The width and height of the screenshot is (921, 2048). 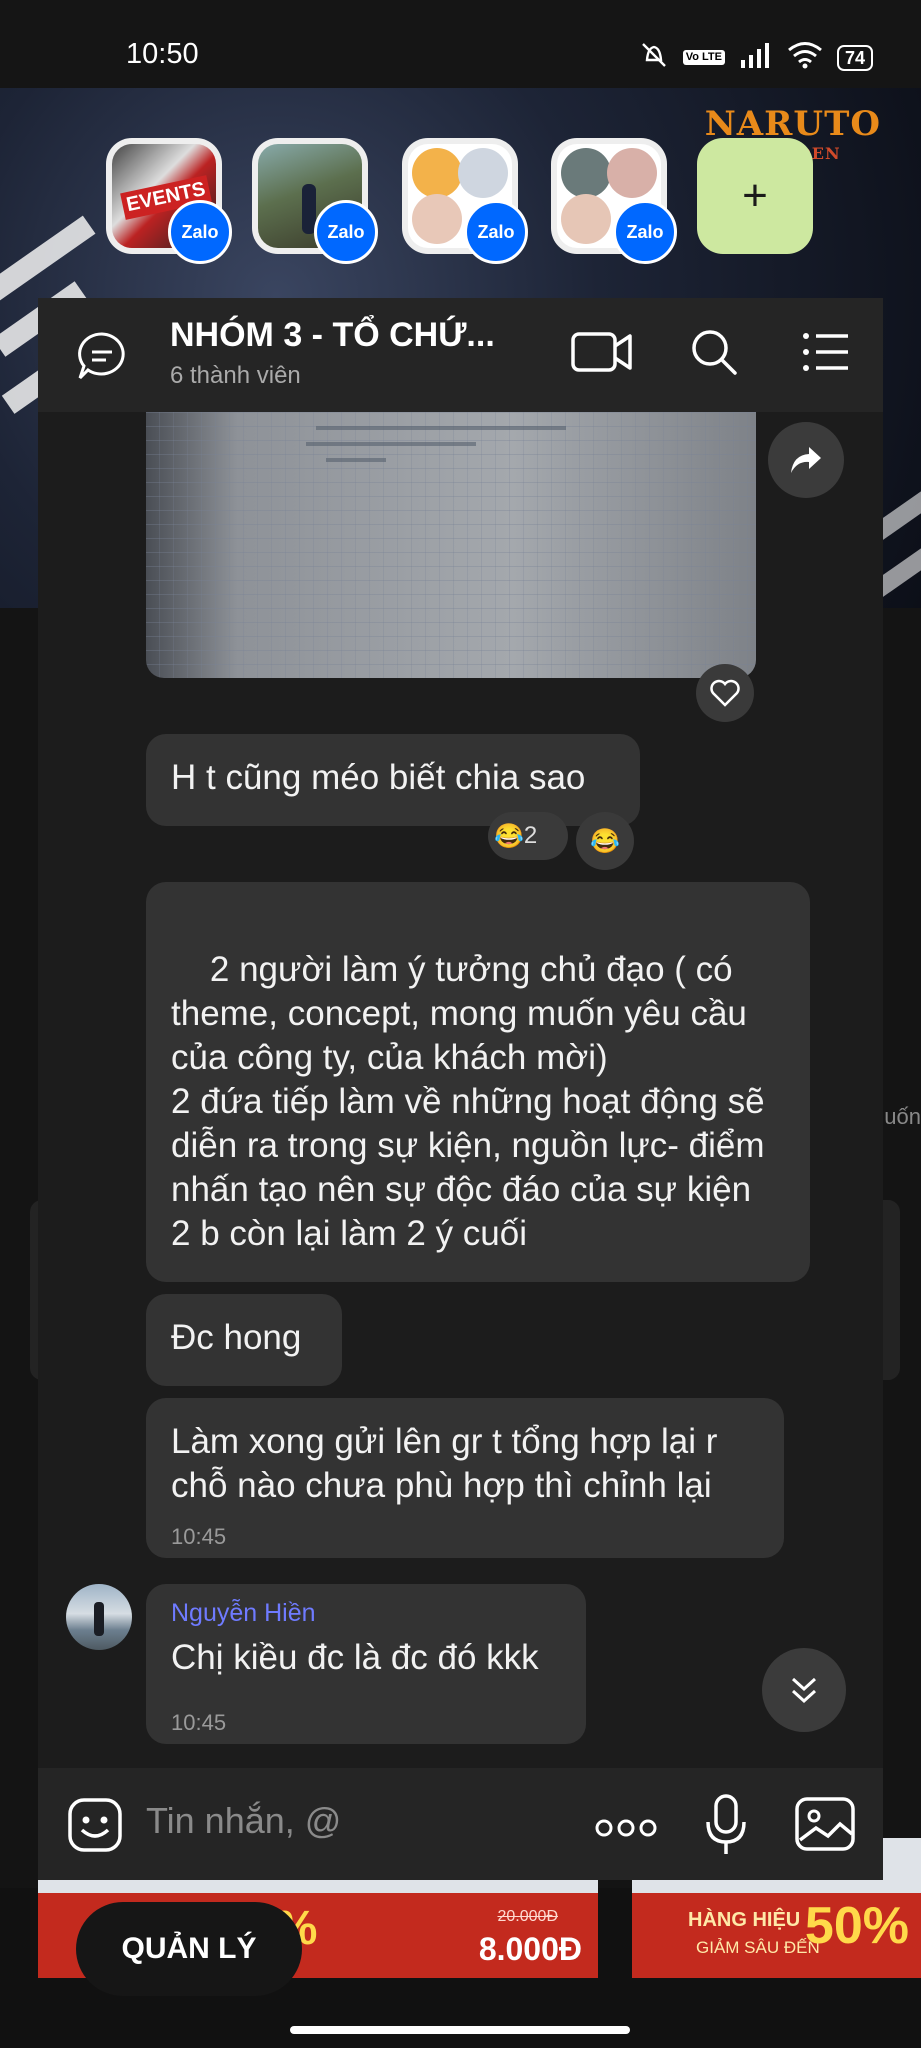 What do you see at coordinates (626, 1830) in the screenshot?
I see `more-options-icon` at bounding box center [626, 1830].